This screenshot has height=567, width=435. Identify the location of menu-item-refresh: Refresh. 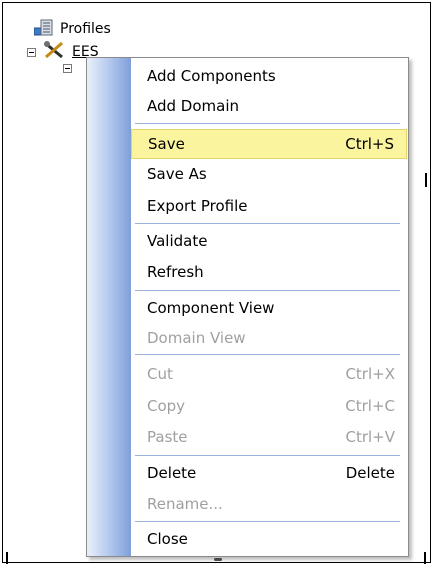
(269, 272).